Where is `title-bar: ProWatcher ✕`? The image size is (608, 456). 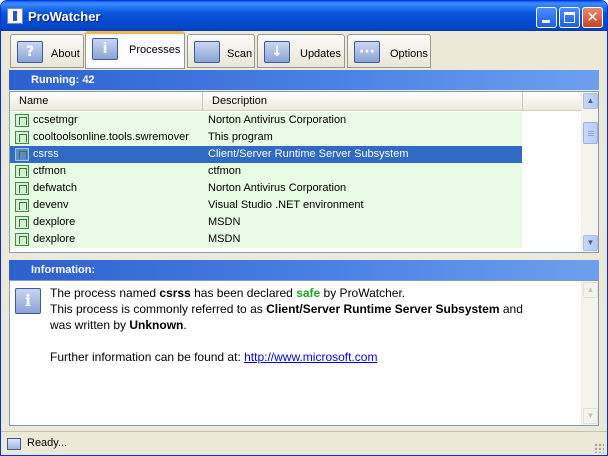 title-bar: ProWatcher ✕ is located at coordinates (304, 16).